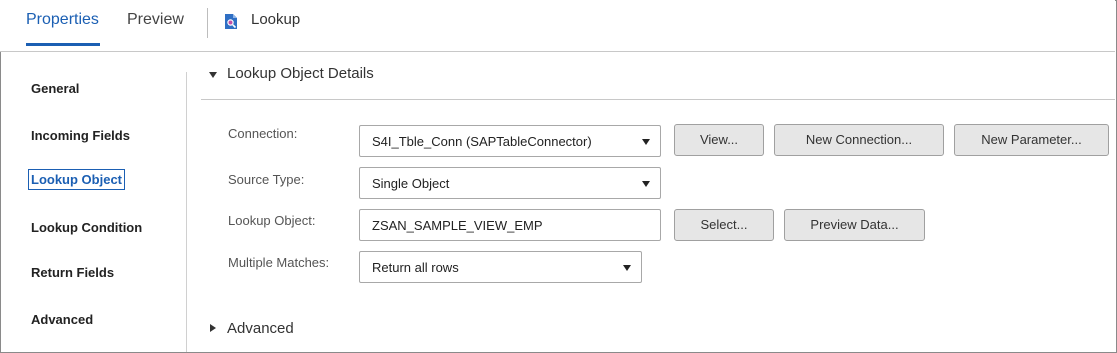 The width and height of the screenshot is (1117, 353). Describe the element at coordinates (411, 183) in the screenshot. I see `source-type-value: Single Object` at that location.